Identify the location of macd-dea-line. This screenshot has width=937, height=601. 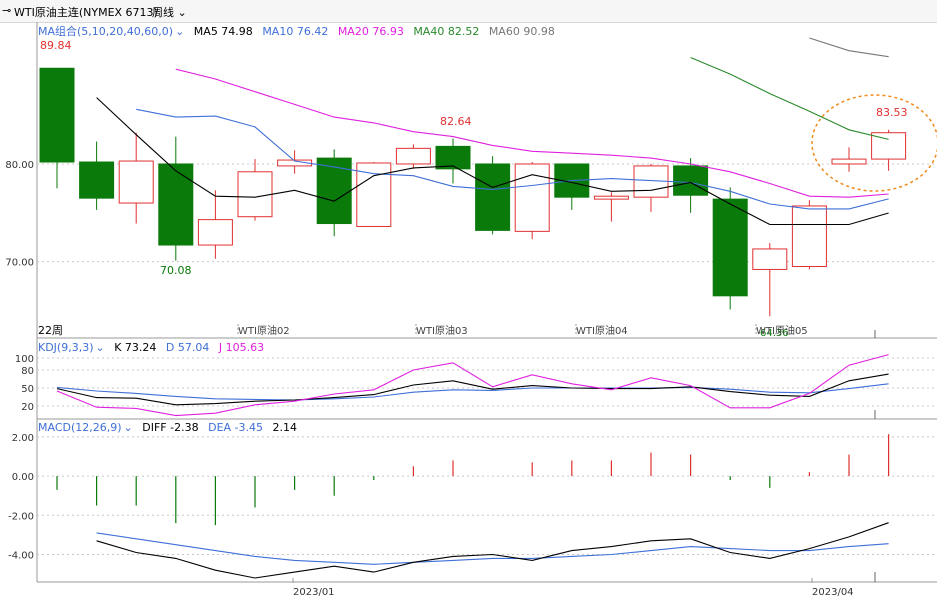
(492, 548).